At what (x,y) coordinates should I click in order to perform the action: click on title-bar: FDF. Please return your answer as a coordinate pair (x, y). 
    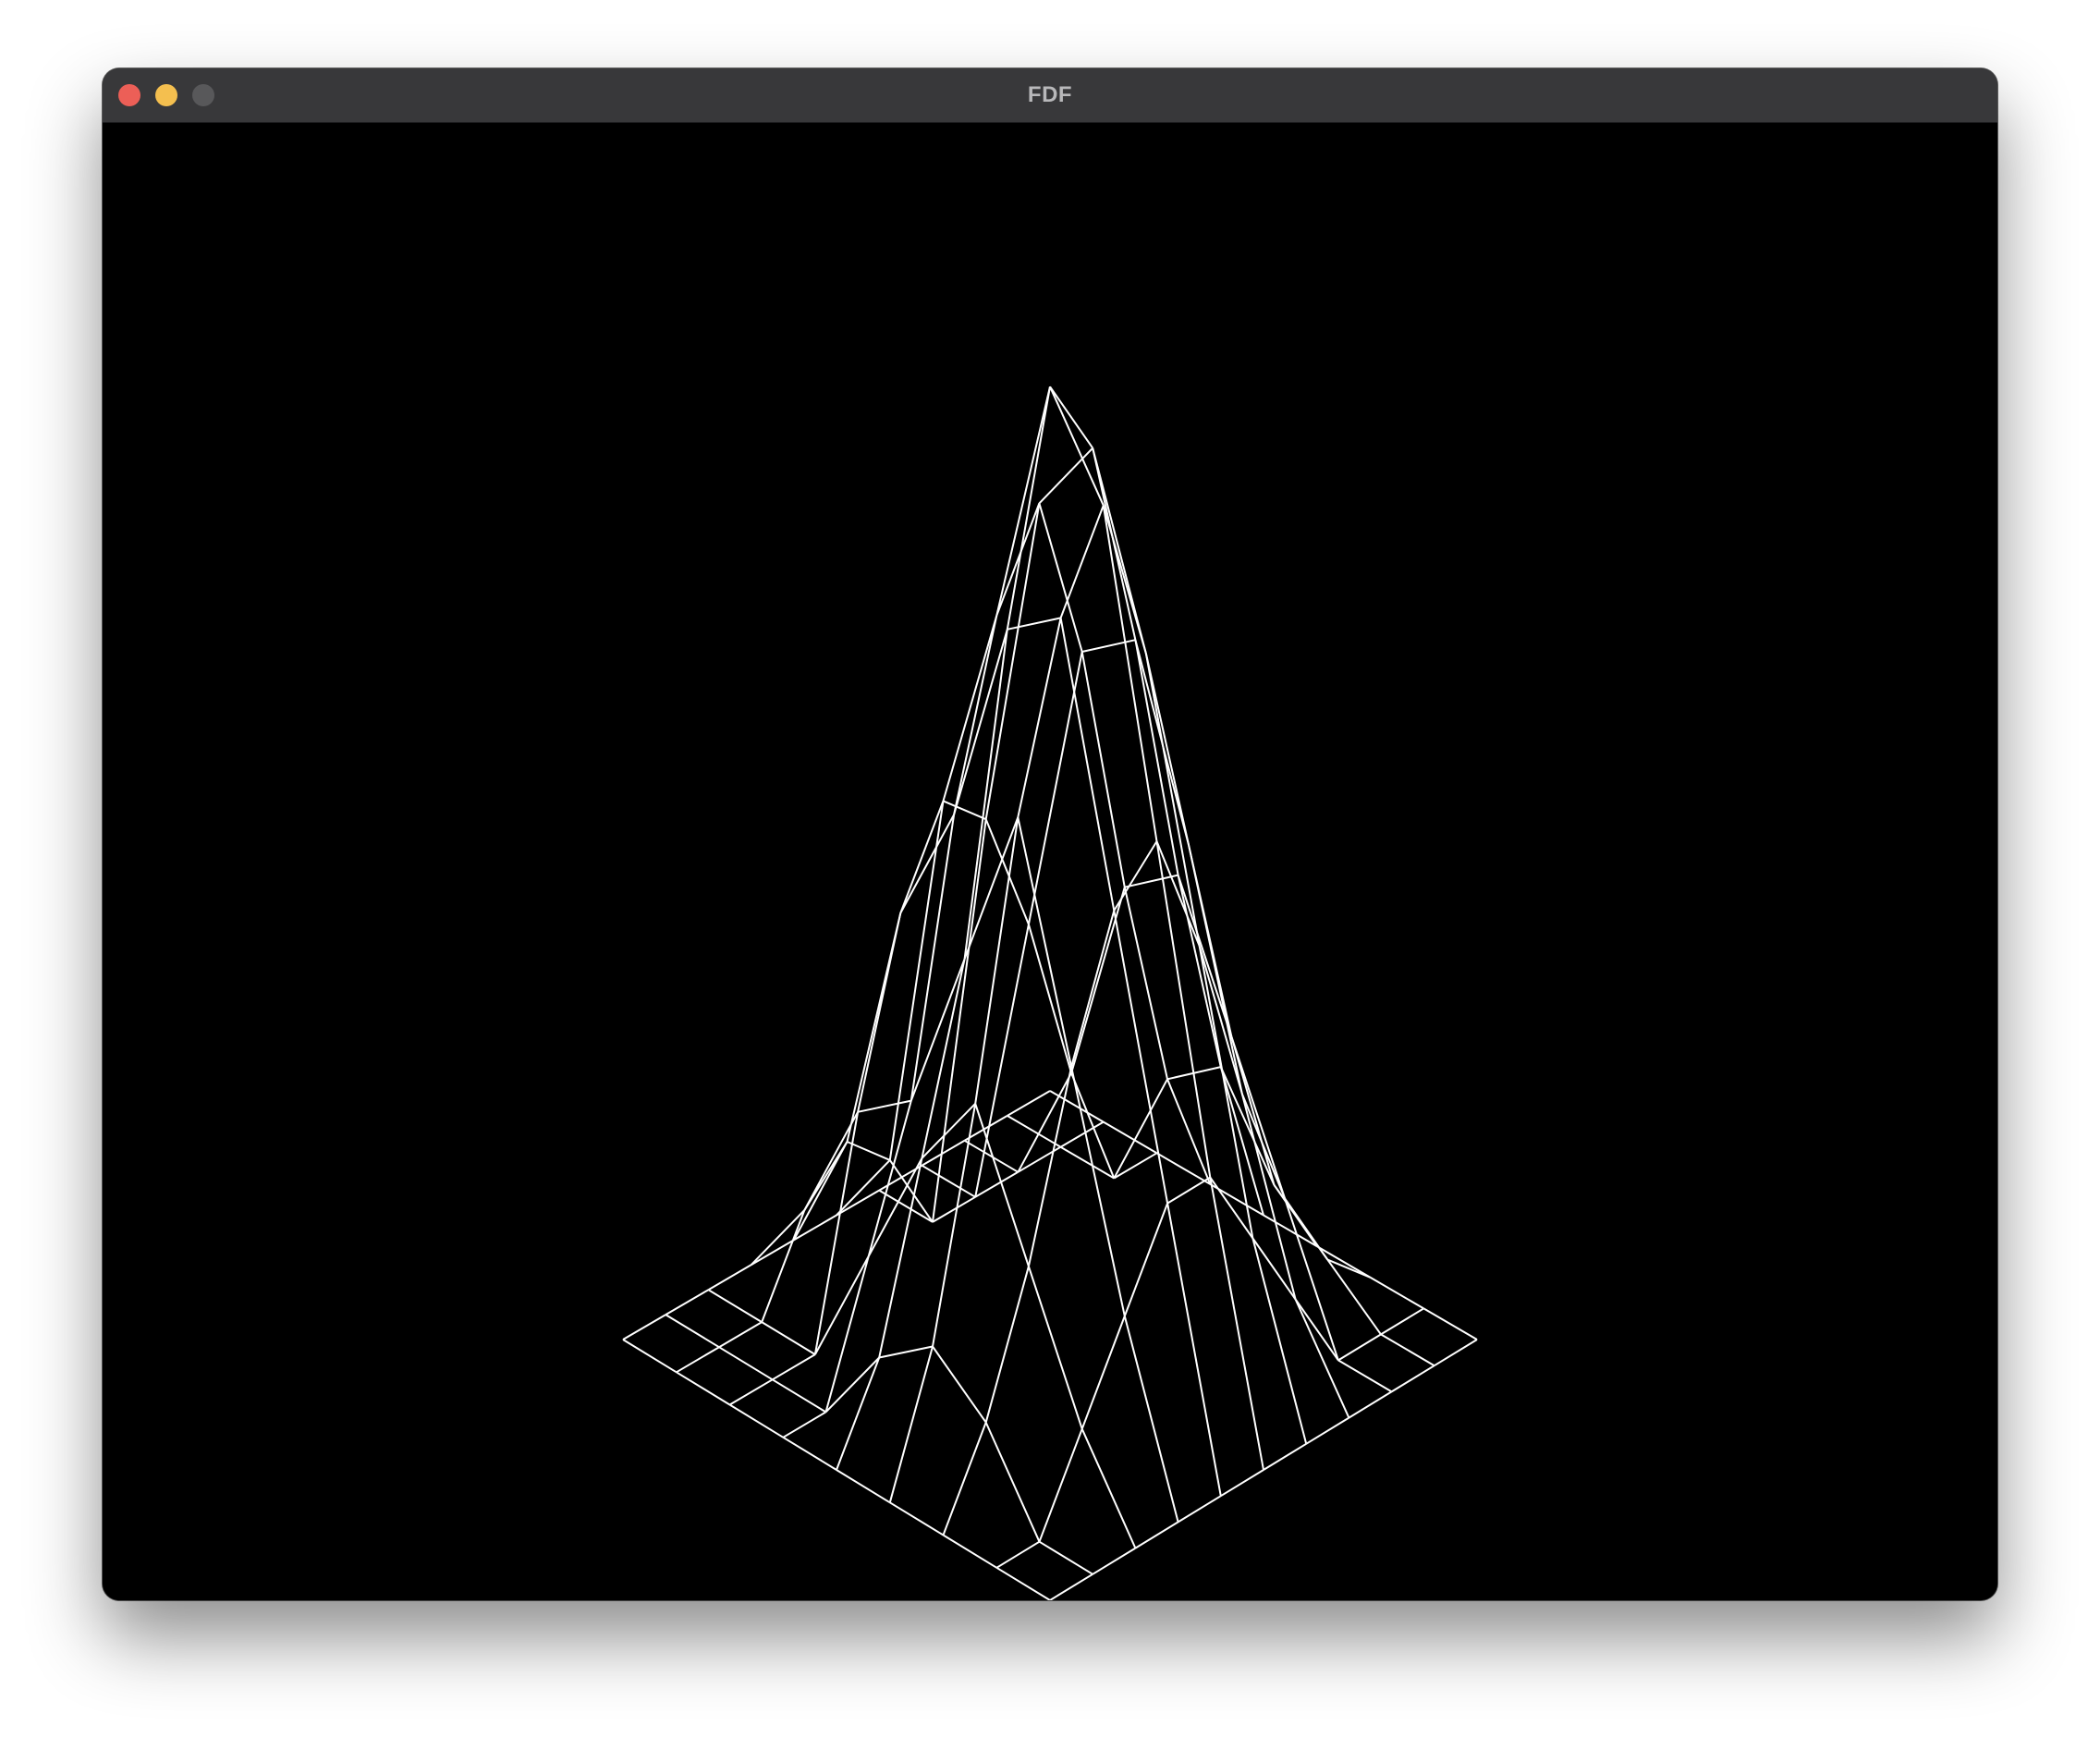
    Looking at the image, I should click on (1050, 95).